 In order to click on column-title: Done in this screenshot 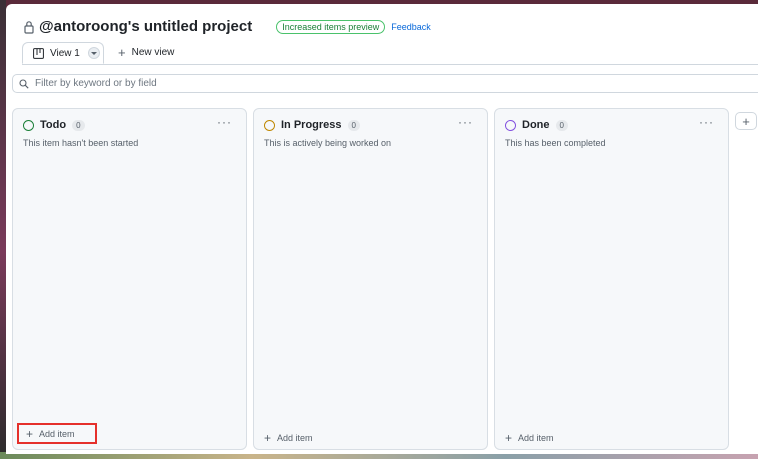, I will do `click(536, 125)`.